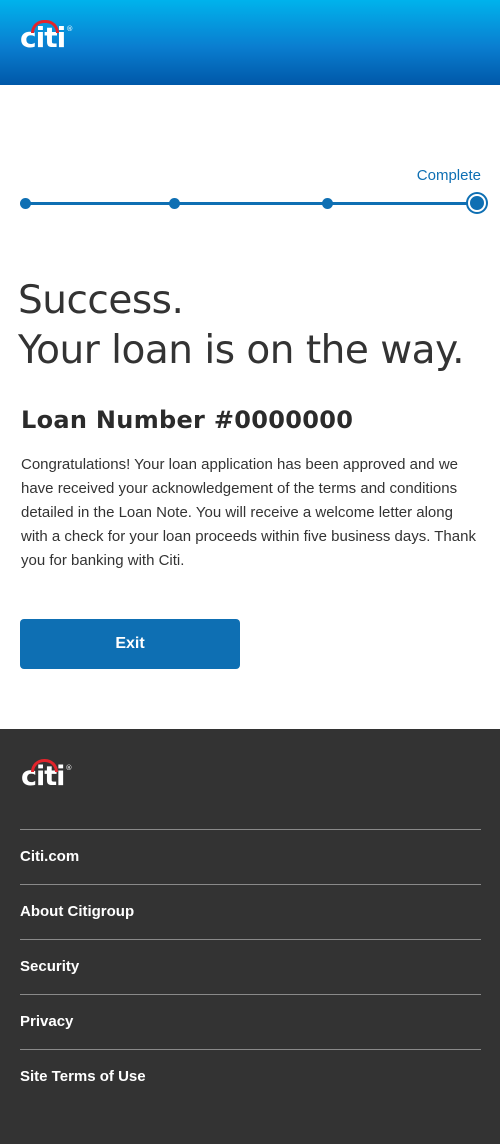  I want to click on footer-link-item: Security, so click(250, 966).